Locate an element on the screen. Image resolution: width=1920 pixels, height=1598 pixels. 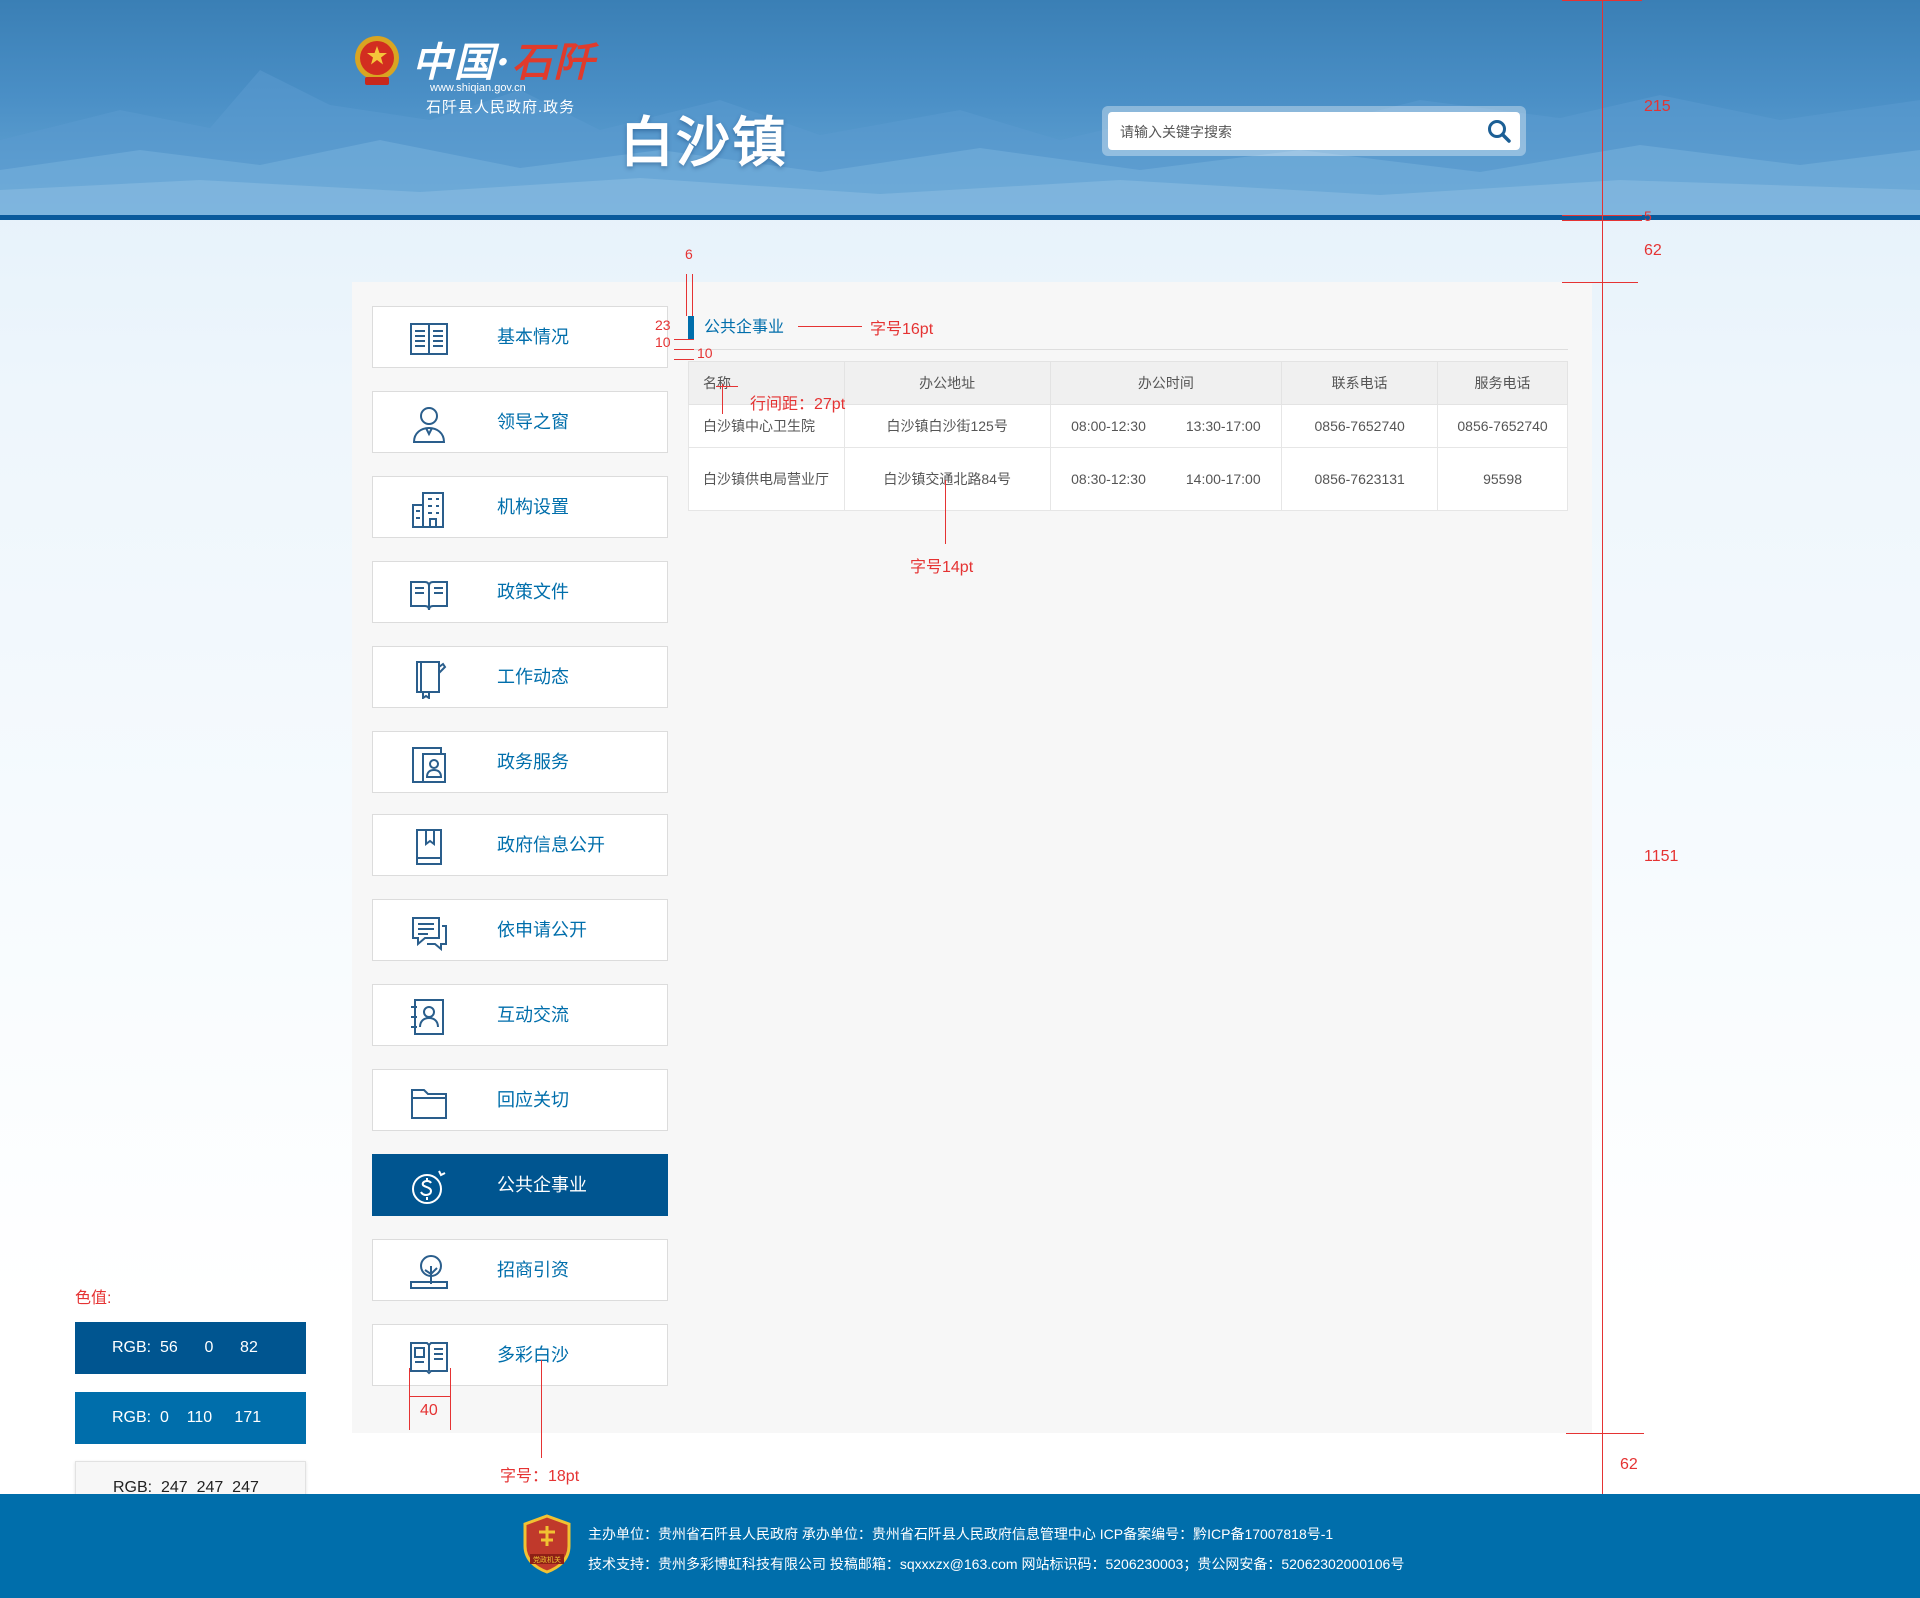
sidebar-item-organization: 机构设置 is located at coordinates (520, 507).